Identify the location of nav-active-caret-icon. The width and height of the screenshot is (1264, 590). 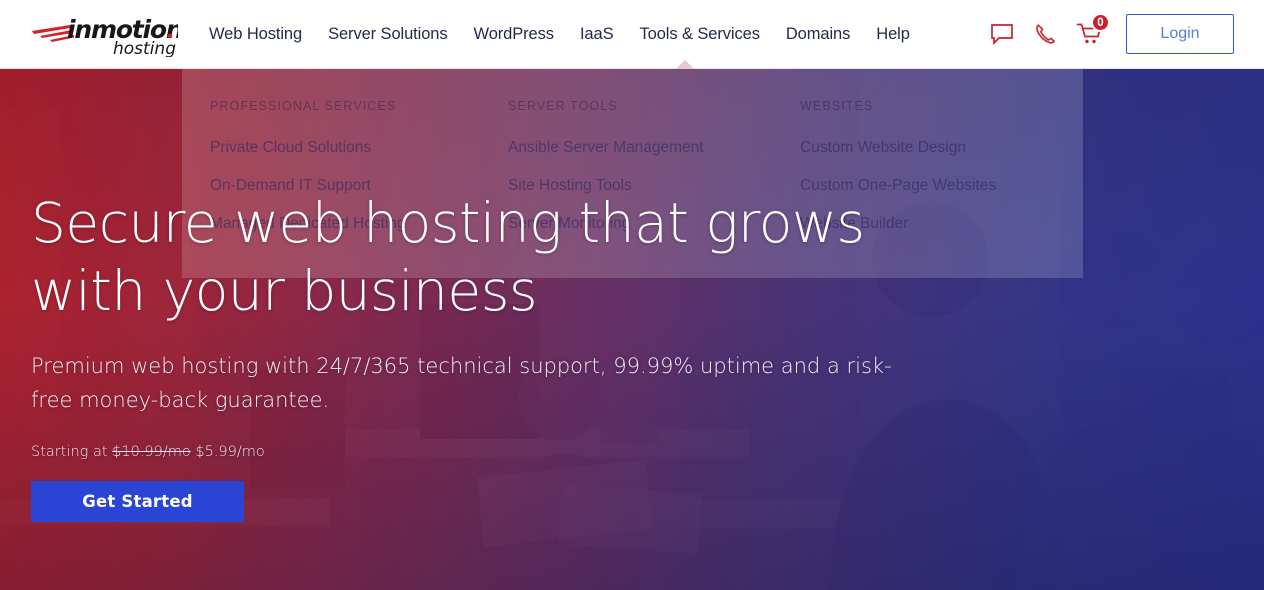
(685, 64).